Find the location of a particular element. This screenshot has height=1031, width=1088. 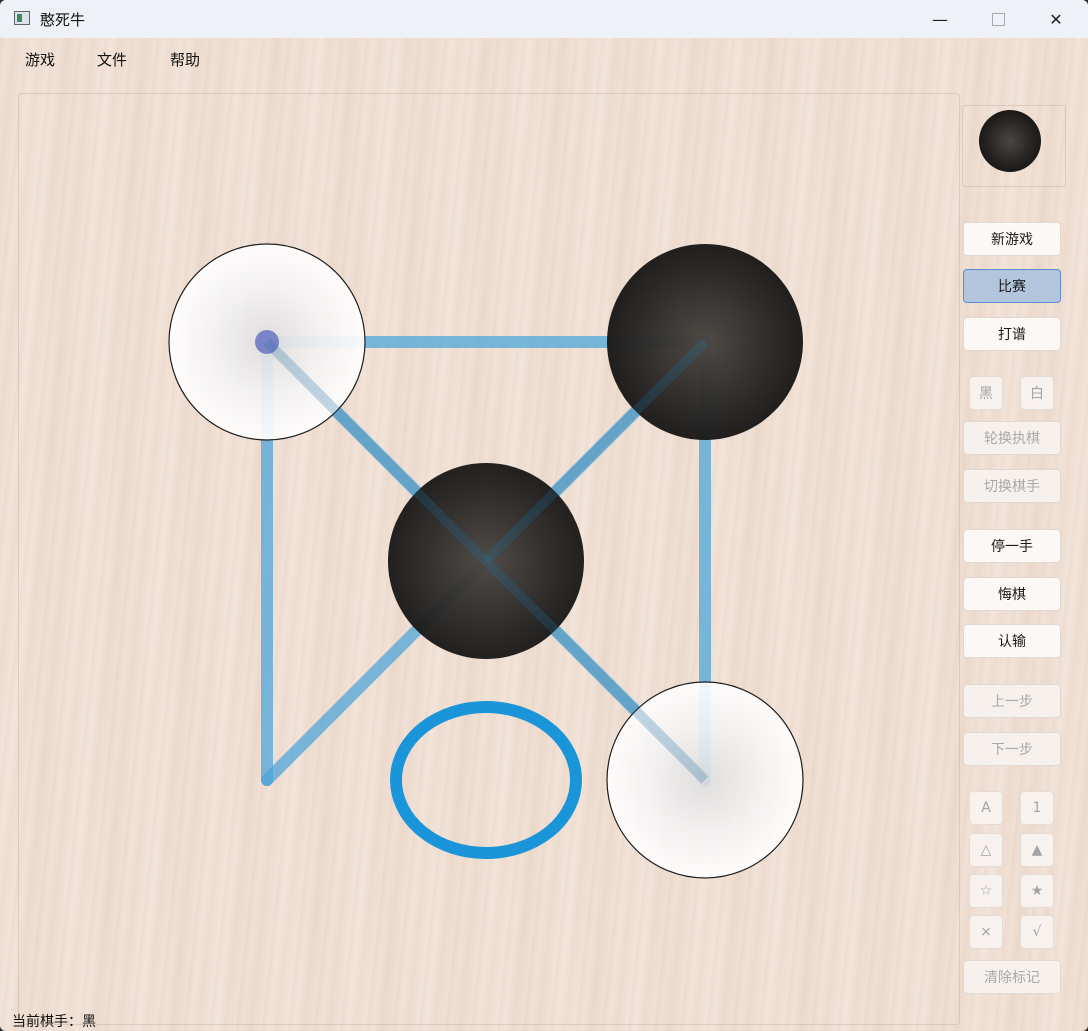

mark-cross-button: × is located at coordinates (986, 932).